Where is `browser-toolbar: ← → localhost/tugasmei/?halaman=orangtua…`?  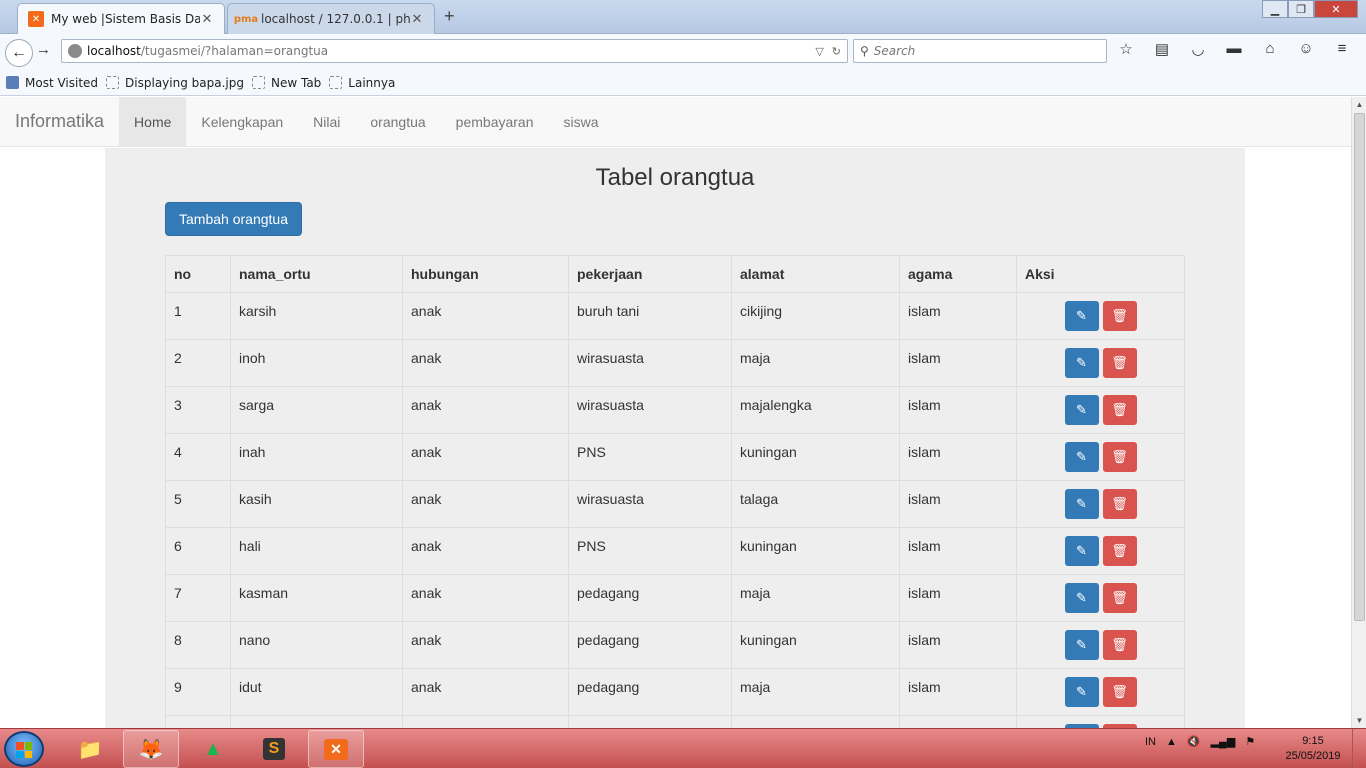
browser-toolbar: ← → localhost/tugasmei/?halaman=orangtua… is located at coordinates (683, 52).